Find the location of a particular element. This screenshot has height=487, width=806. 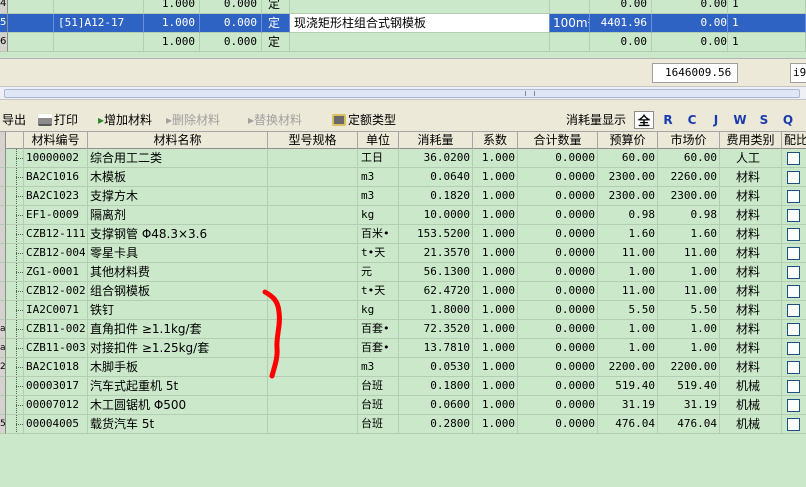

material-row: IA2C0071 铁钉 kg 1.8000 1.000 0.0000 5.50 5.50 材料 is located at coordinates (403, 310).